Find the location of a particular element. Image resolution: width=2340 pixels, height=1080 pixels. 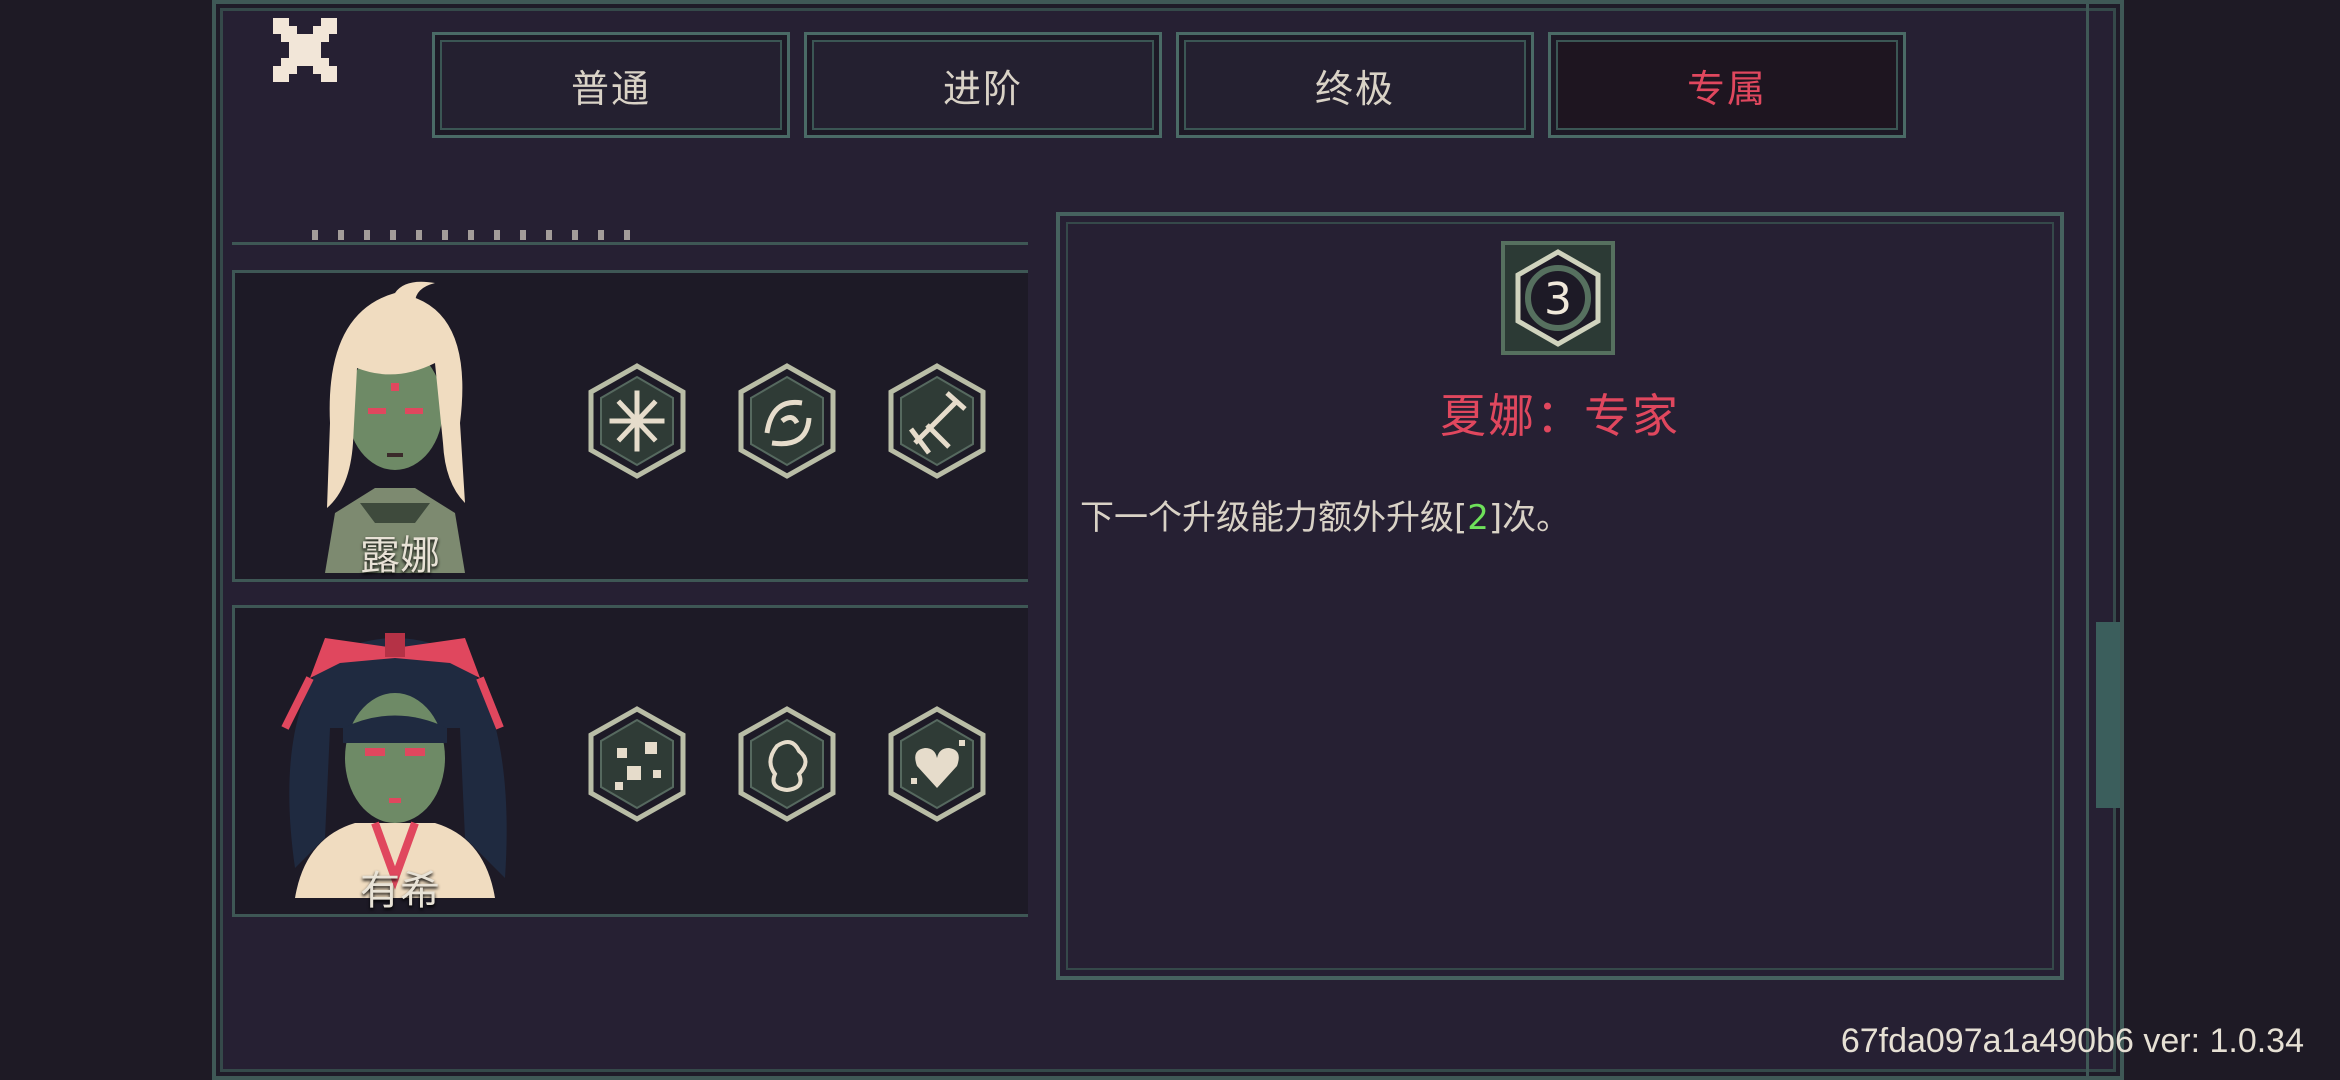

close-icon is located at coordinates (305, 50).